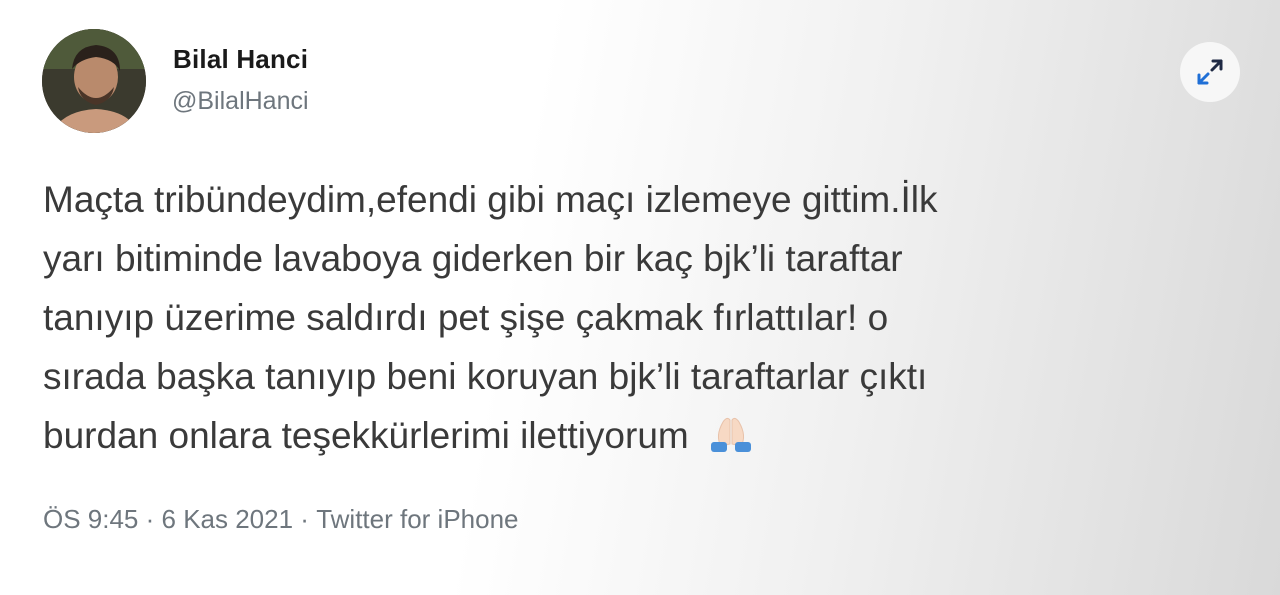 The image size is (1280, 595). I want to click on expand-arrows-icon, so click(1210, 72).